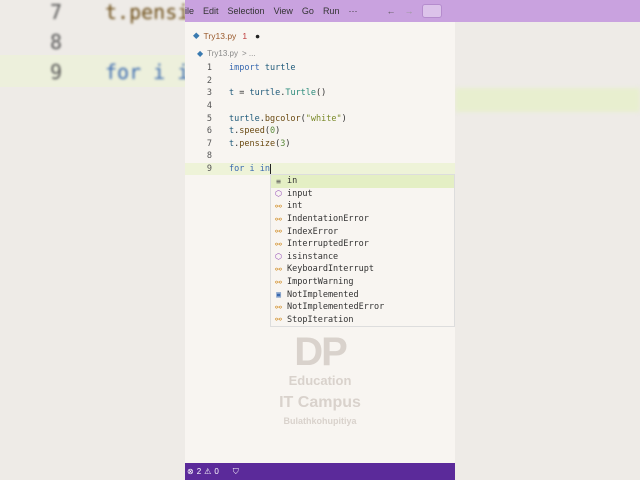 The image size is (640, 480). Describe the element at coordinates (320, 421) in the screenshot. I see `watermark-text: Bulathkohupitiya` at that location.